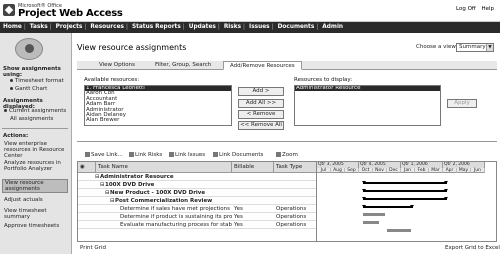 The height and width of the screenshot is (254, 500). What do you see at coordinates (117, 65) in the screenshot?
I see `tab-view-options: View Options` at bounding box center [117, 65].